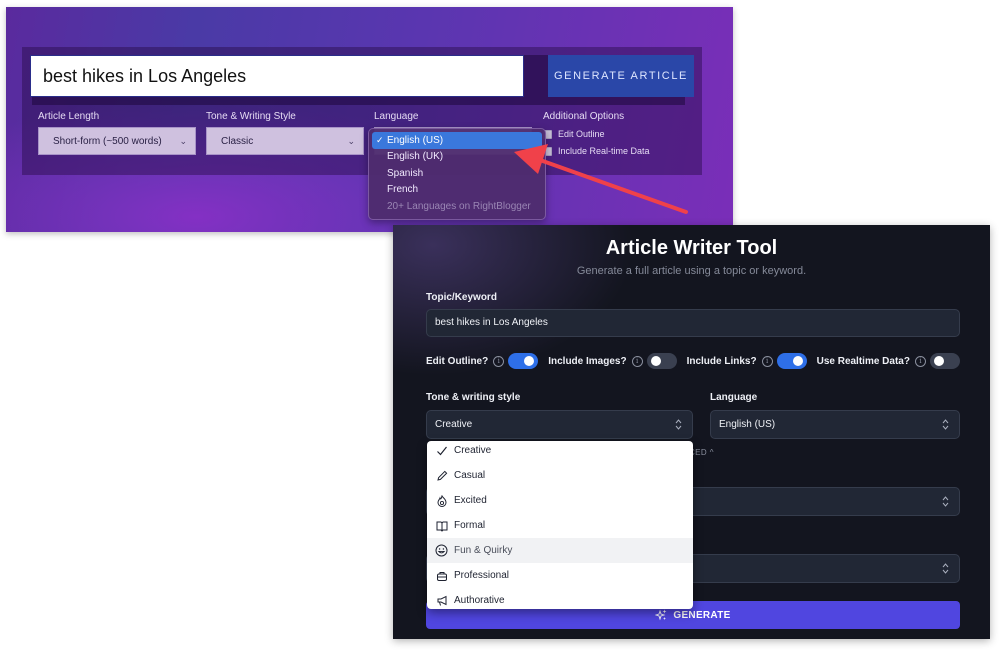 This screenshot has width=1000, height=657. What do you see at coordinates (441, 600) in the screenshot?
I see `megaphone-icon` at bounding box center [441, 600].